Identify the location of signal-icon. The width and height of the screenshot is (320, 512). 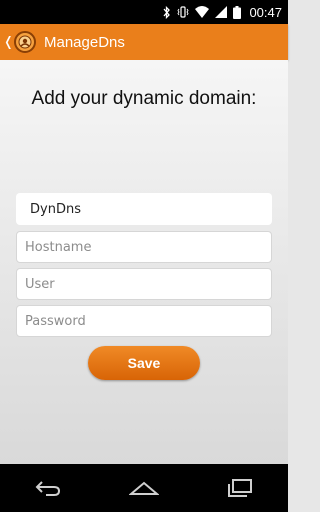
(221, 12).